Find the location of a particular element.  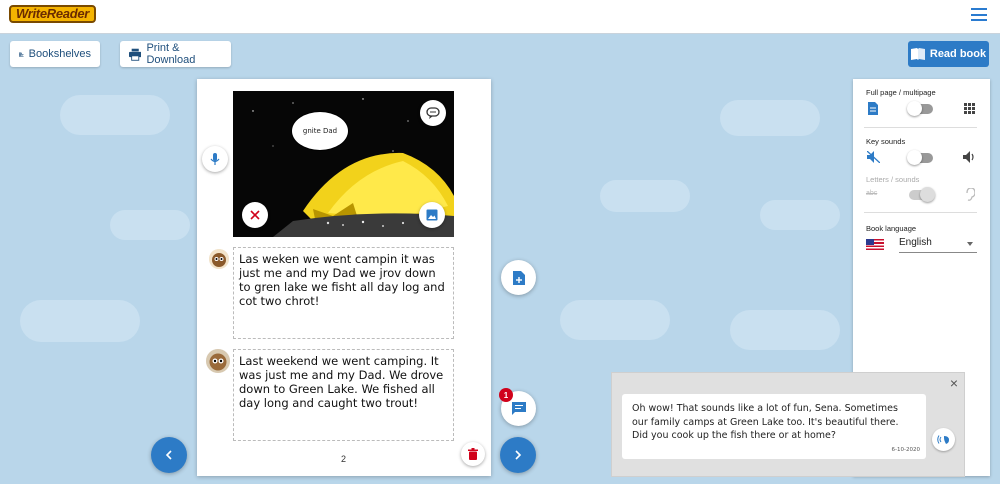

speak-icon is located at coordinates (942, 439).